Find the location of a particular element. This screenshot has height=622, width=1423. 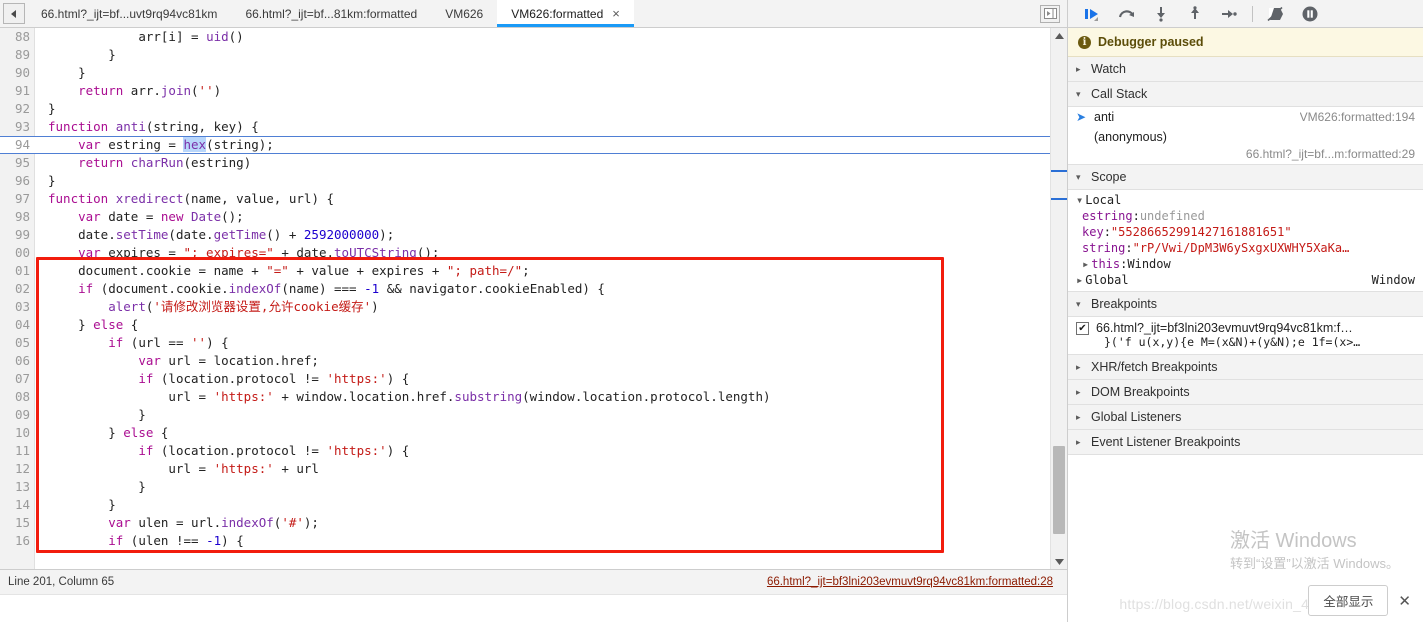

line-number: 88 is located at coordinates (17, 37).